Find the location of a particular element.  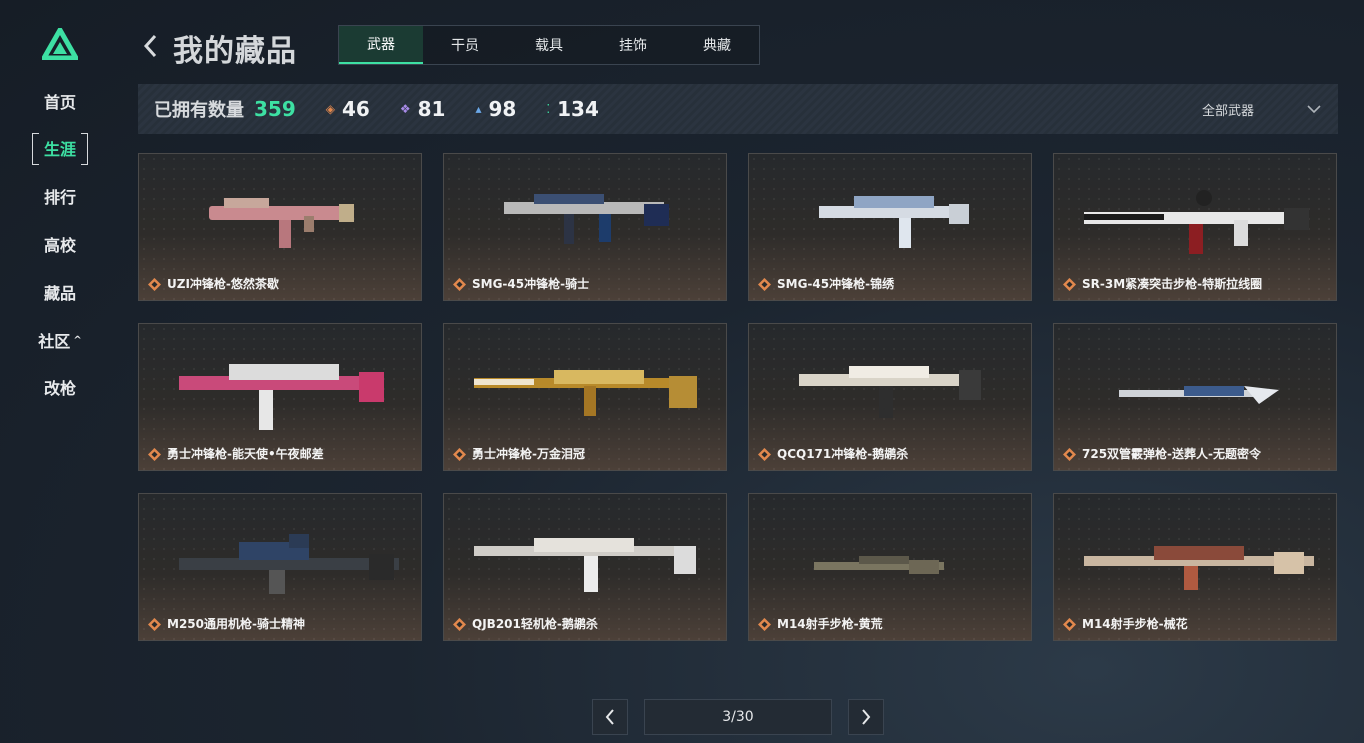

sidebar-item-label: 改枪 is located at coordinates (59, 388).